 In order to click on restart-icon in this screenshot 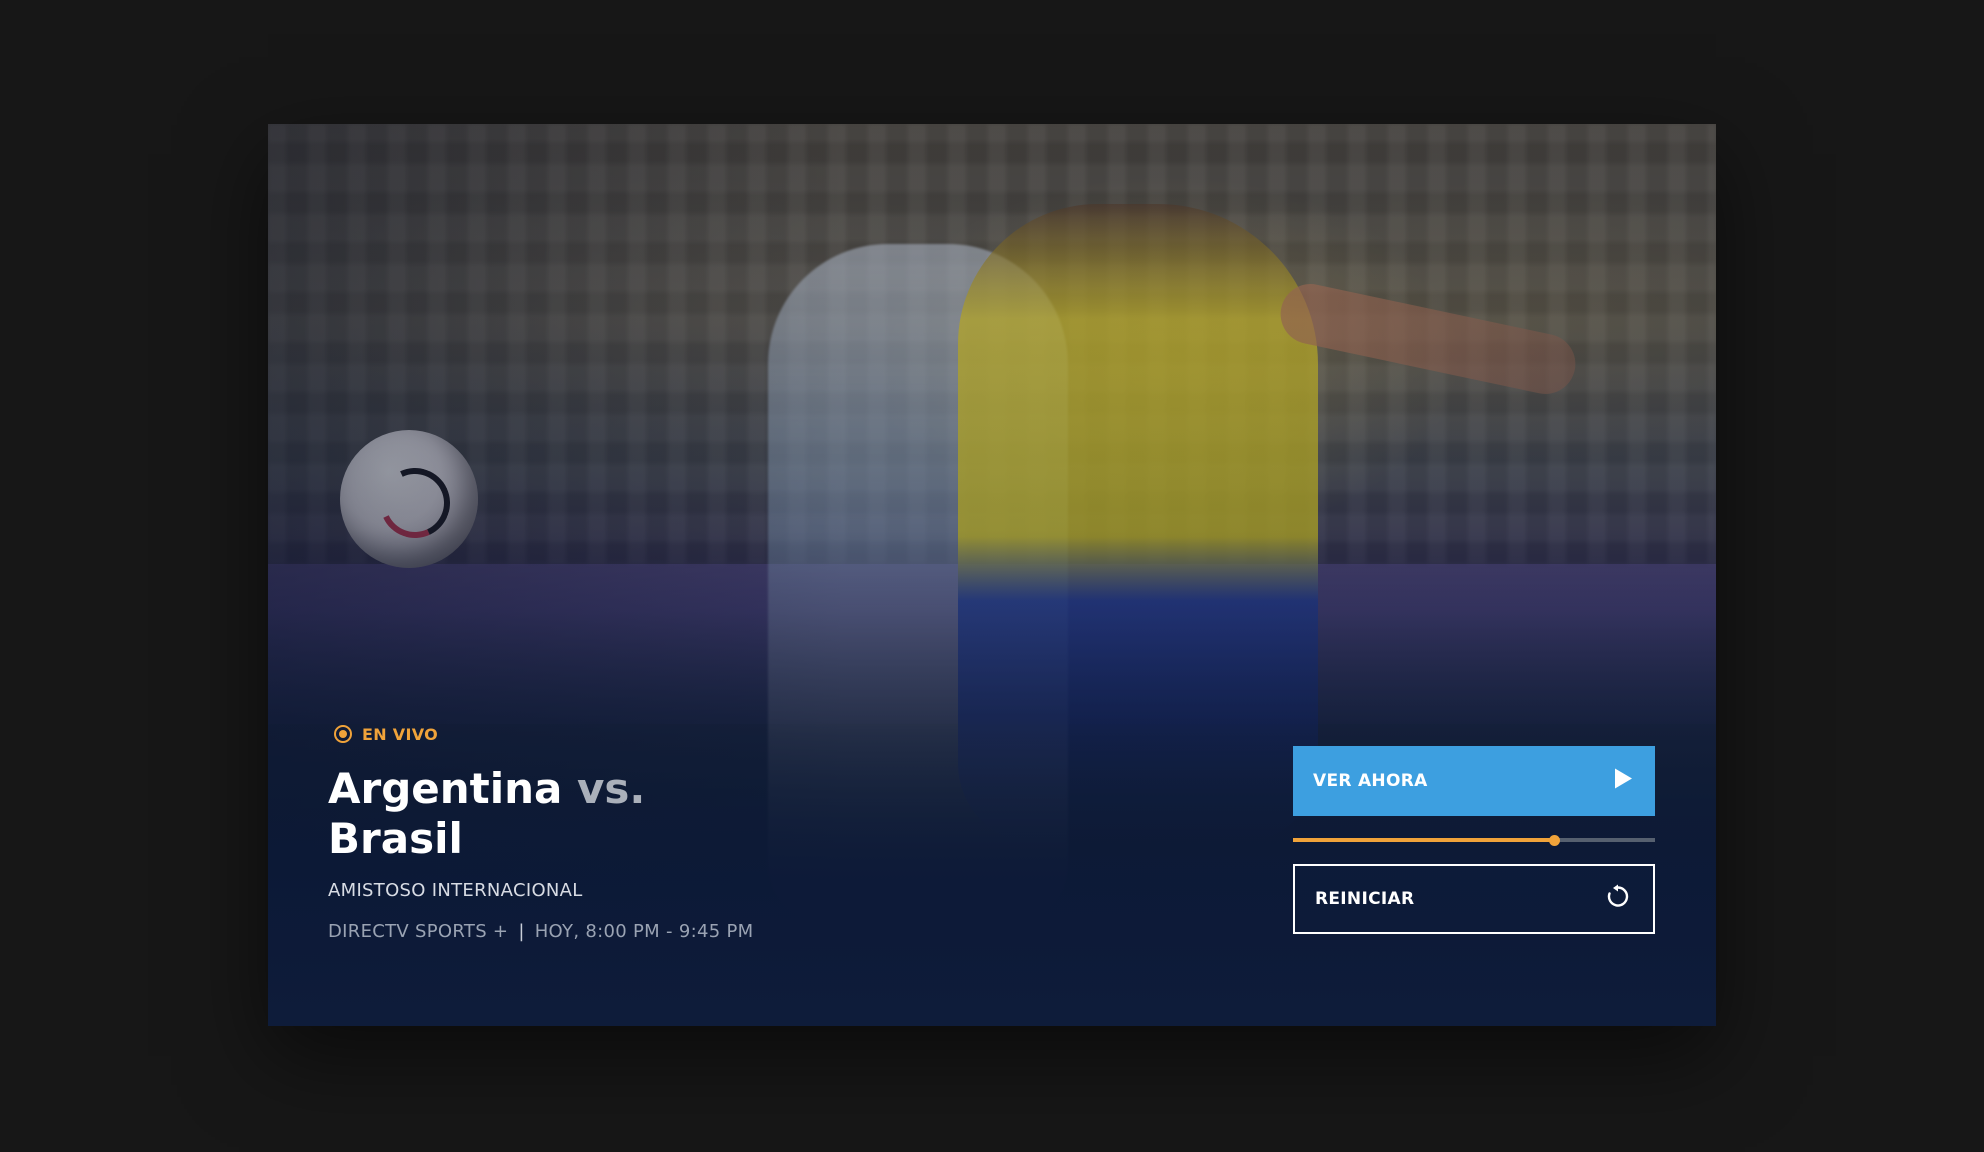, I will do `click(1618, 899)`.